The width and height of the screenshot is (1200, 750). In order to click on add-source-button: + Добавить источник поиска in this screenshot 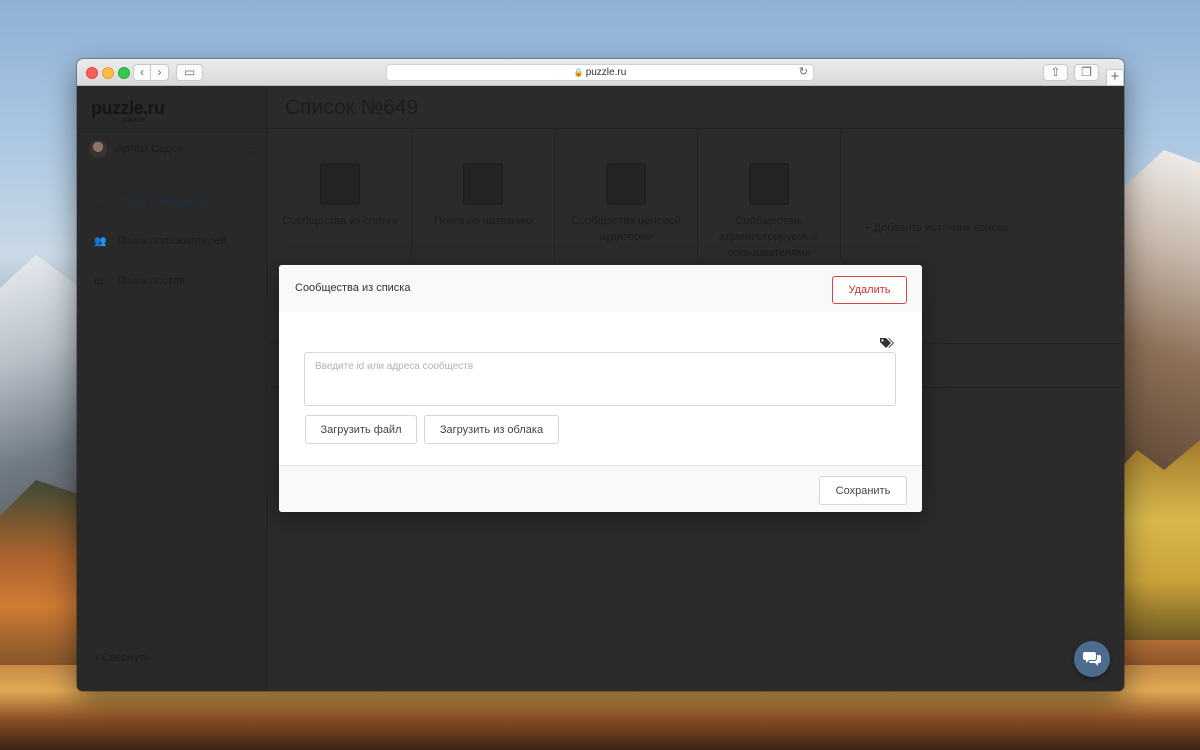, I will do `click(936, 228)`.